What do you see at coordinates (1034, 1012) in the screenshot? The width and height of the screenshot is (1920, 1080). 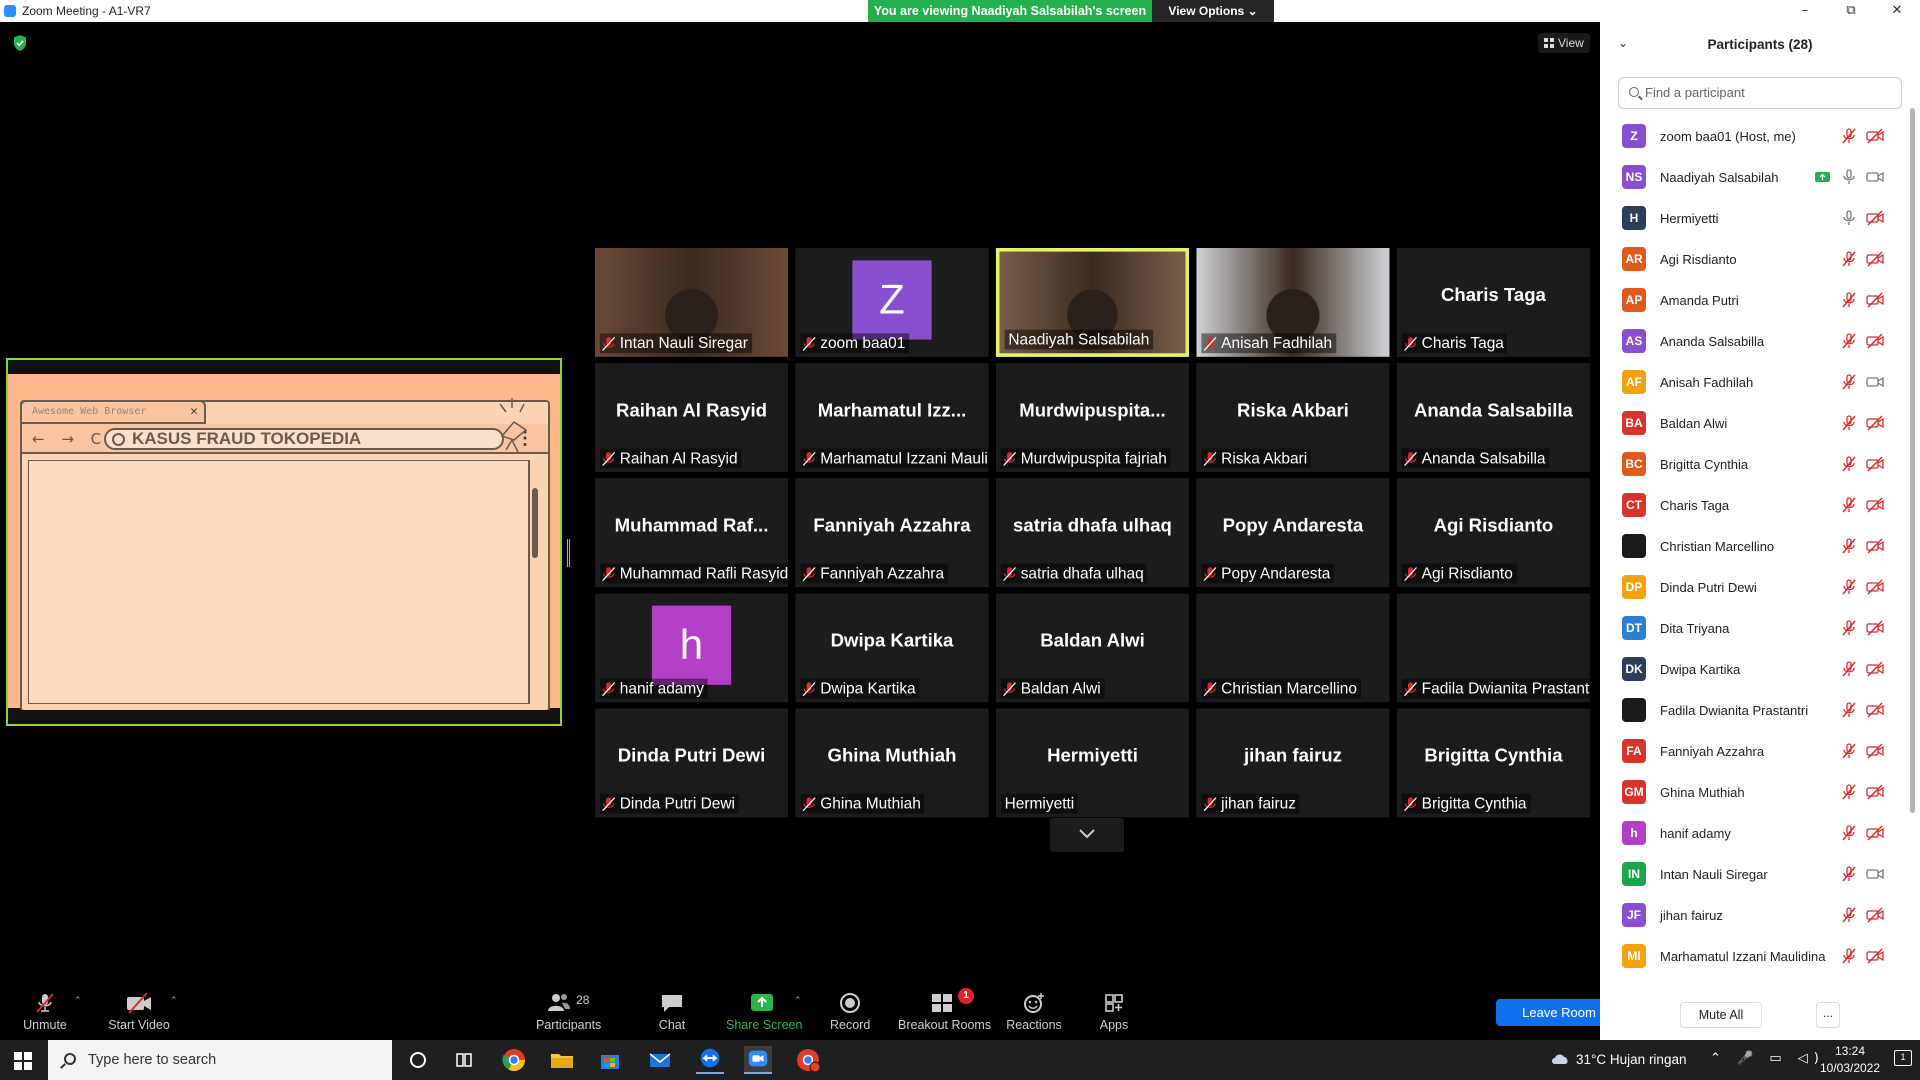 I see `reactions-button: Reactions` at bounding box center [1034, 1012].